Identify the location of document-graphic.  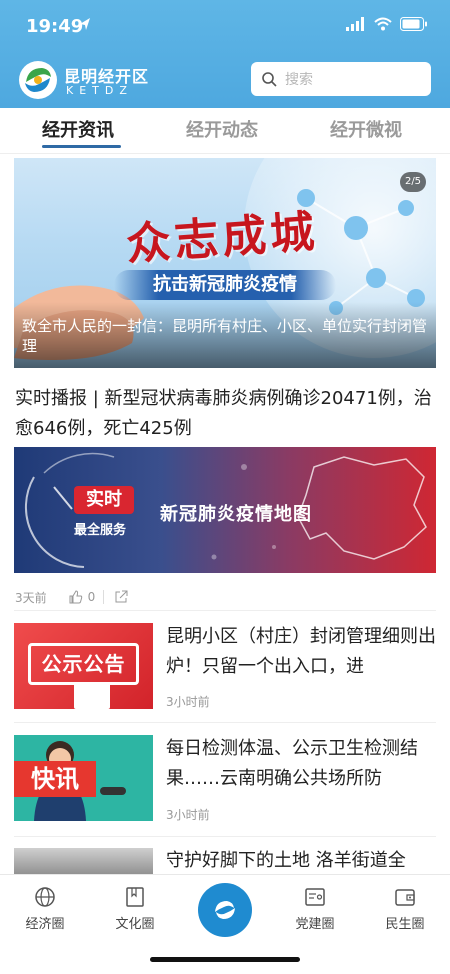
(92, 696).